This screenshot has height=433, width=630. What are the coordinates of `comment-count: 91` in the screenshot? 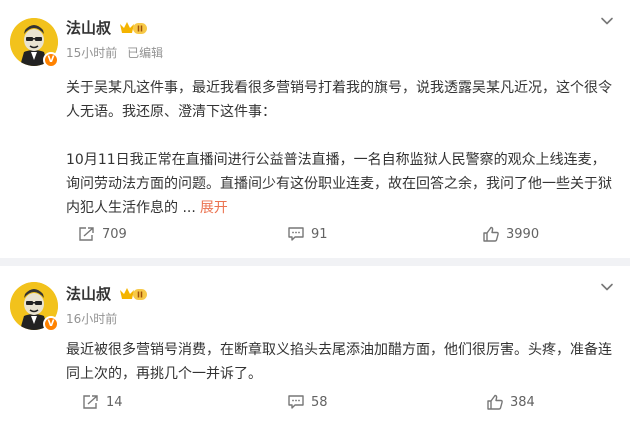 It's located at (319, 234).